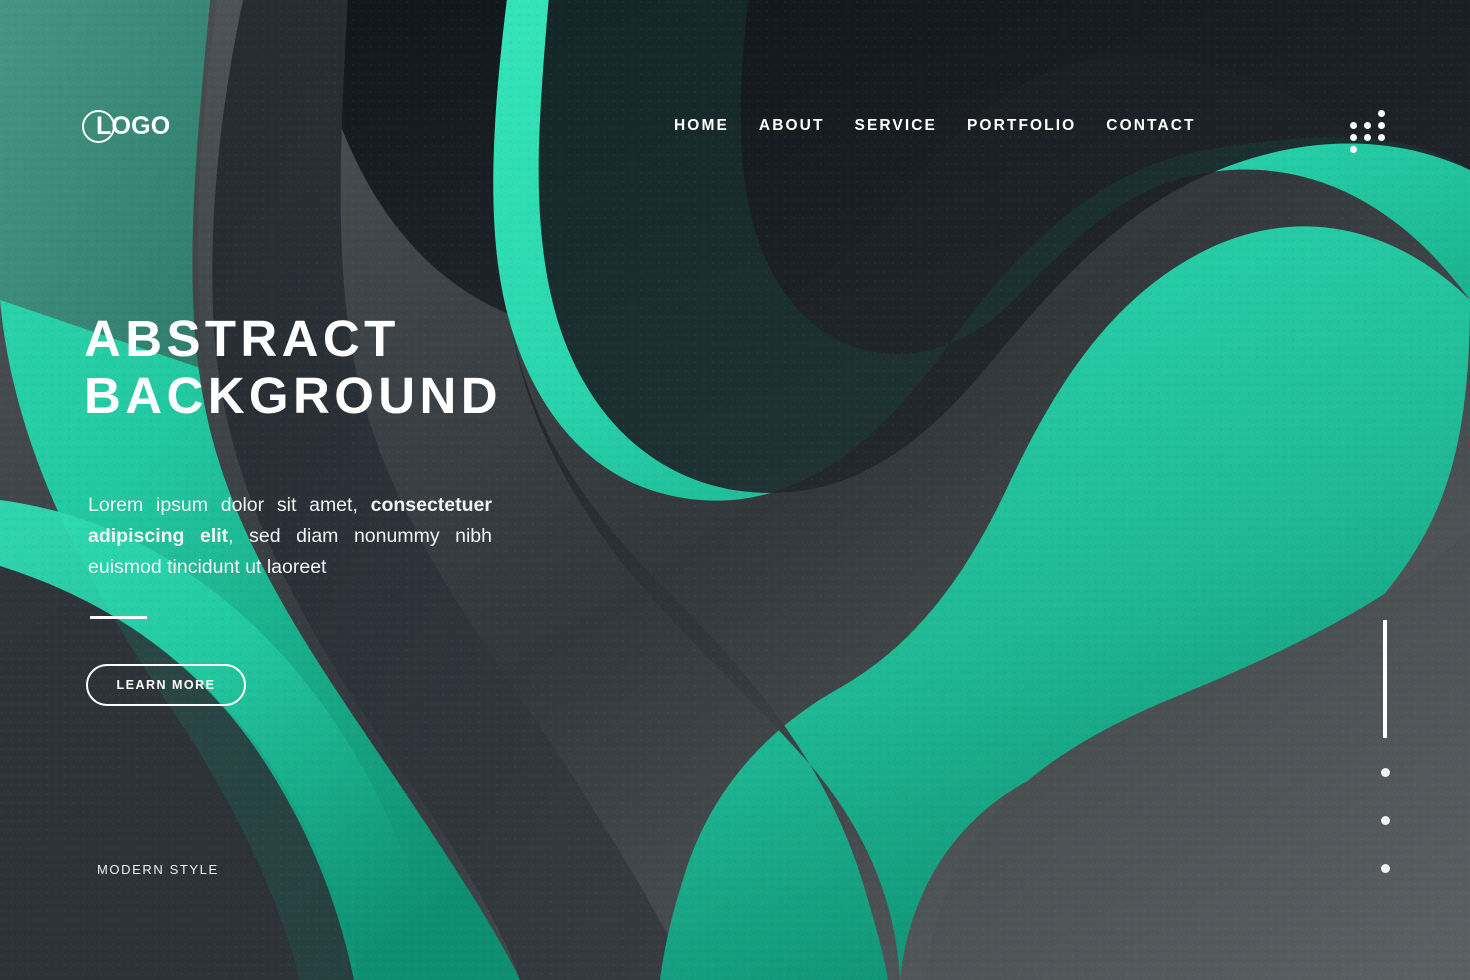  What do you see at coordinates (1371, 131) in the screenshot?
I see `dot-grid-icon` at bounding box center [1371, 131].